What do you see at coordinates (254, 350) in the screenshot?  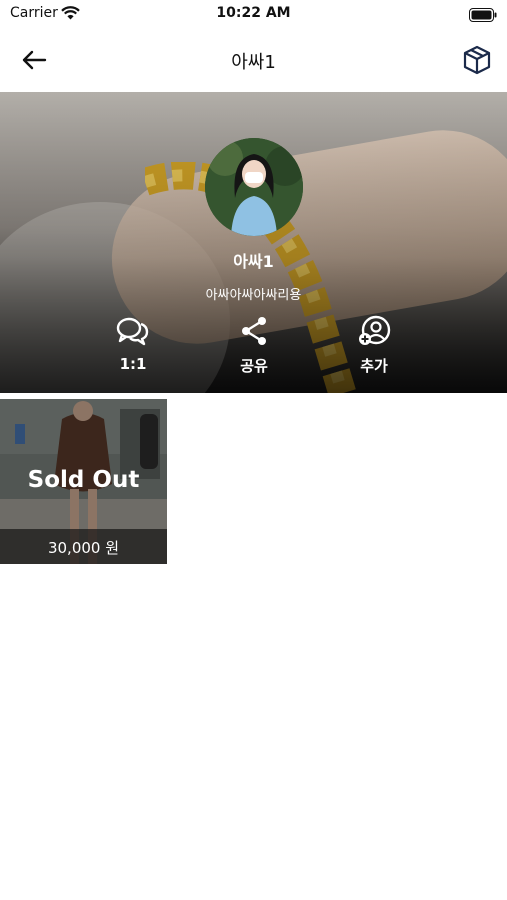 I see `share-button: 공유` at bounding box center [254, 350].